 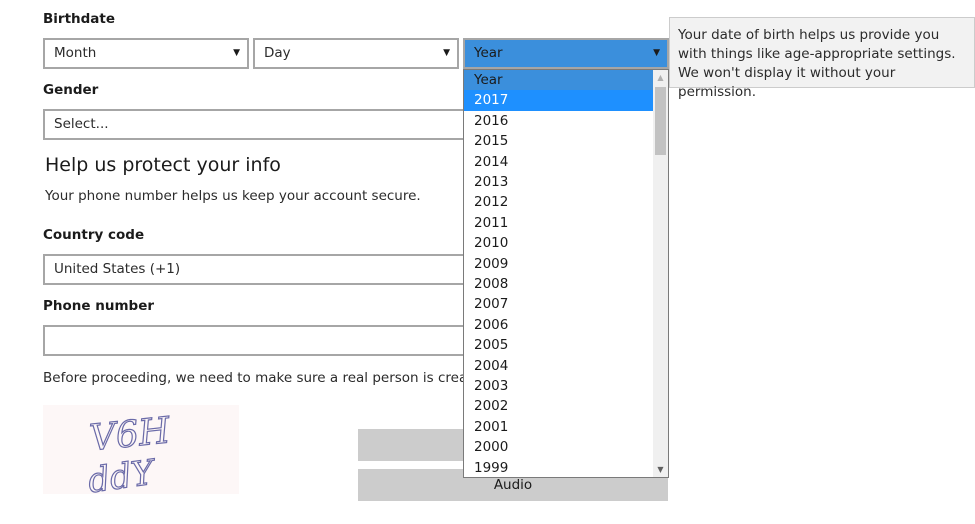 I want to click on year-option: 2001, so click(x=558, y=427).